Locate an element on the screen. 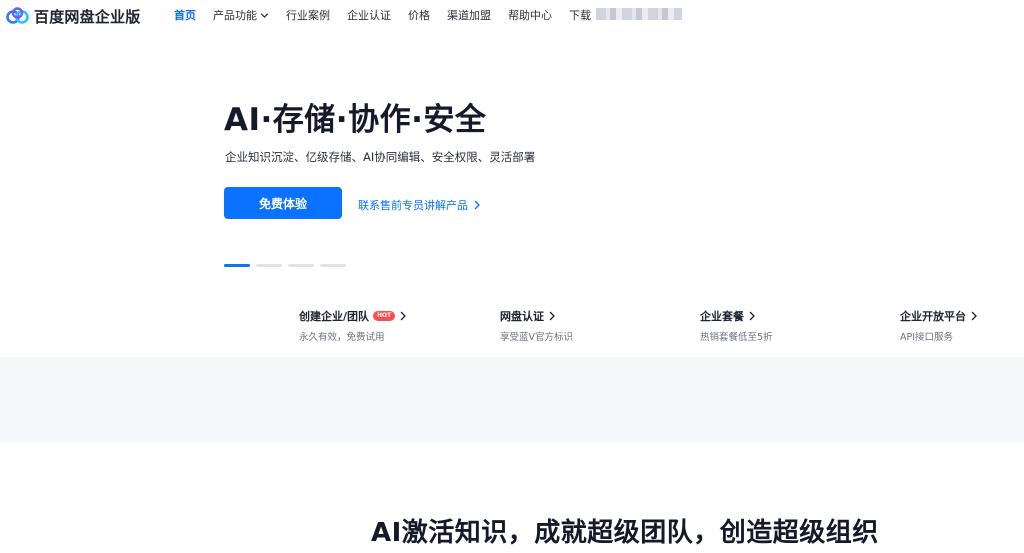 This screenshot has height=553, width=1024. nav-item-product-features: 产品功能 is located at coordinates (241, 15).